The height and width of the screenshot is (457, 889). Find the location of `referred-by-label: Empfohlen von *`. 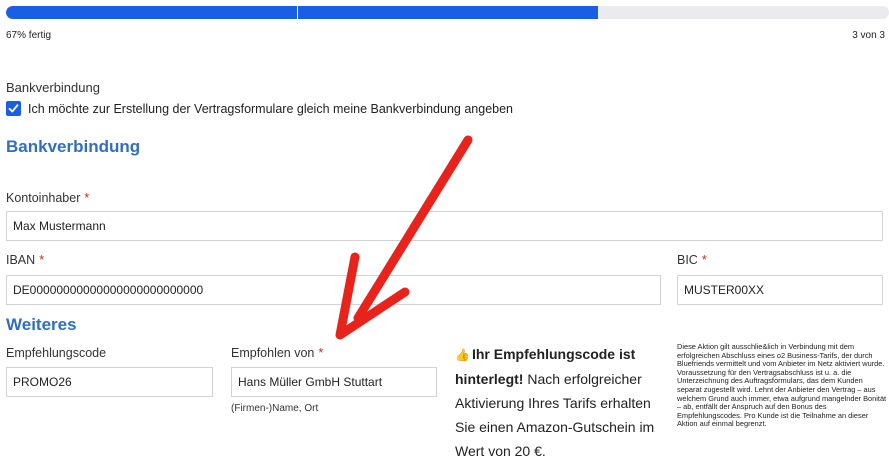

referred-by-label: Empfohlen von * is located at coordinates (277, 353).